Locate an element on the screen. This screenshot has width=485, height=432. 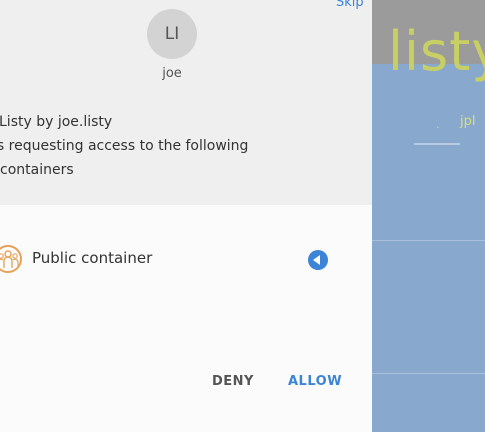
skip-link: Skip is located at coordinates (350, 5).